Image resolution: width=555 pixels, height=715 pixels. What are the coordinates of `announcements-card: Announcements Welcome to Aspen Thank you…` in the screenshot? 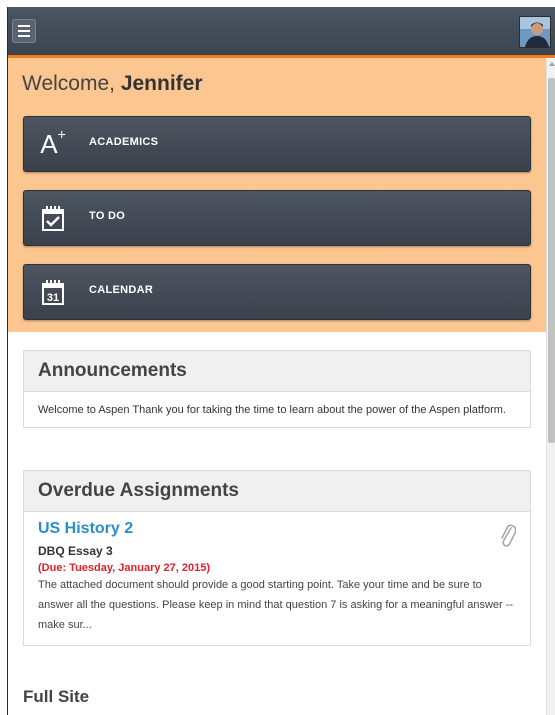 It's located at (277, 389).